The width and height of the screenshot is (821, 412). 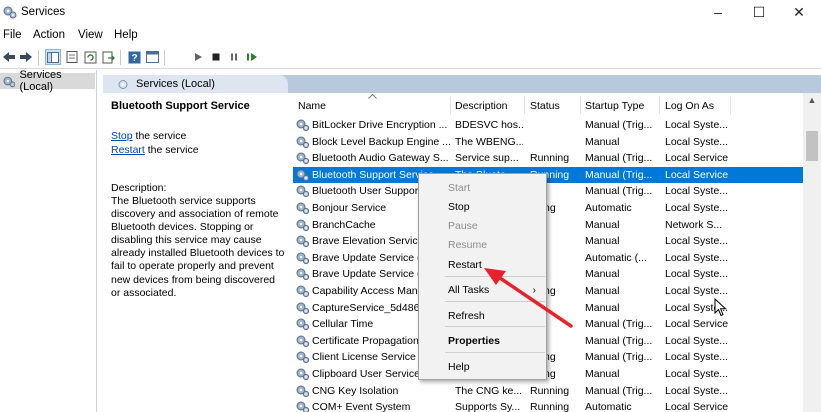 I want to click on context-menu-item-help: Help, so click(x=482, y=367).